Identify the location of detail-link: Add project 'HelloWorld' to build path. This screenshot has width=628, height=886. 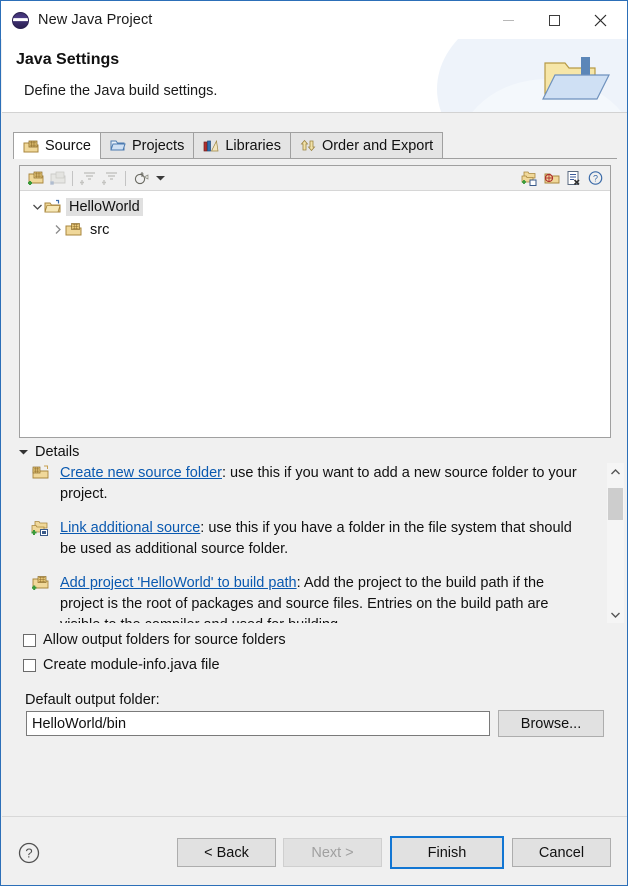
(178, 583).